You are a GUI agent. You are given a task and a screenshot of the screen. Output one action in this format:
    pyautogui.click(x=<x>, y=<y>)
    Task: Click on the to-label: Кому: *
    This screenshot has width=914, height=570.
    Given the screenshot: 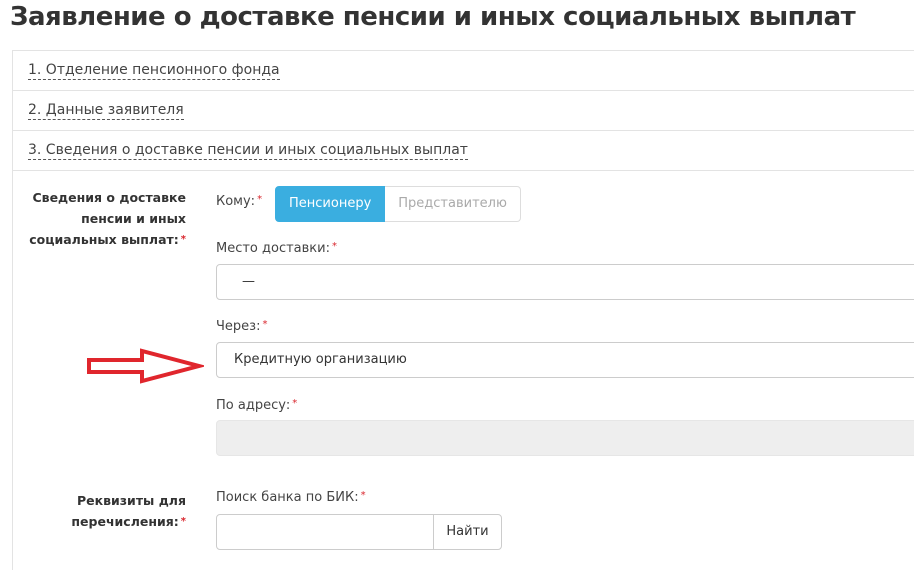 What is the action you would take?
    pyautogui.click(x=239, y=201)
    